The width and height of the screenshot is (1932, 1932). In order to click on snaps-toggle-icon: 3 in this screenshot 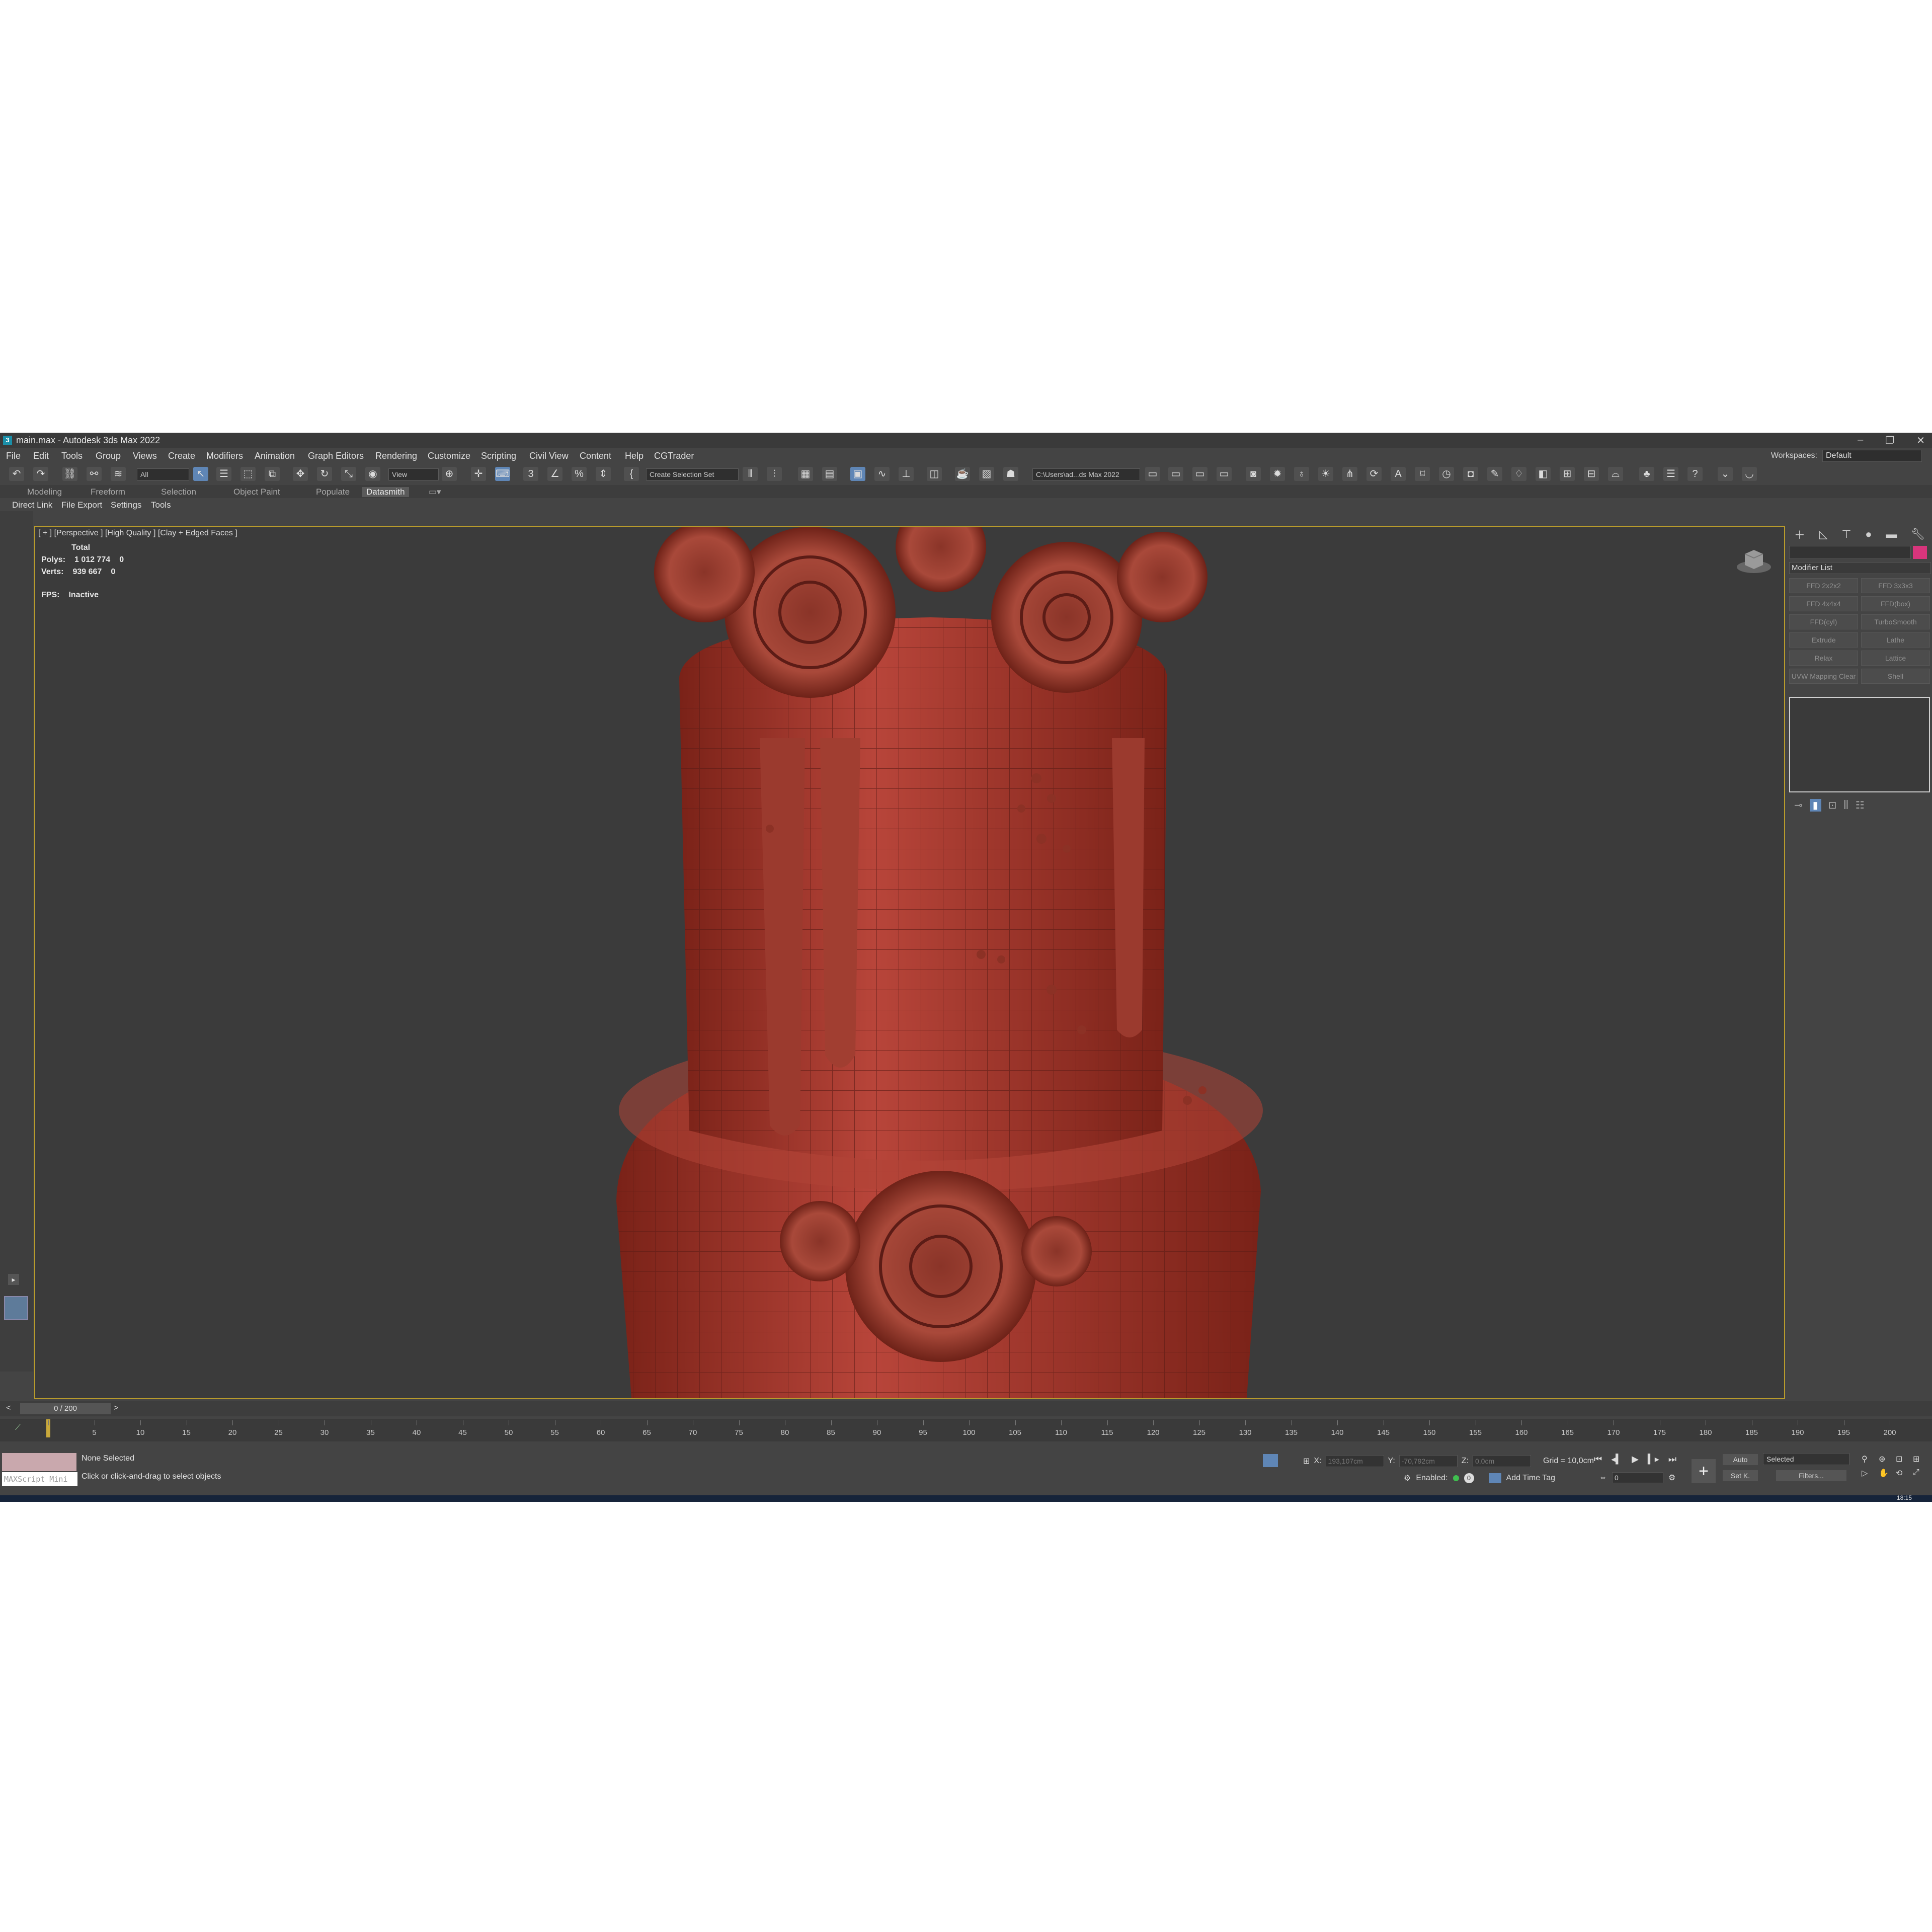, I will do `click(531, 474)`.